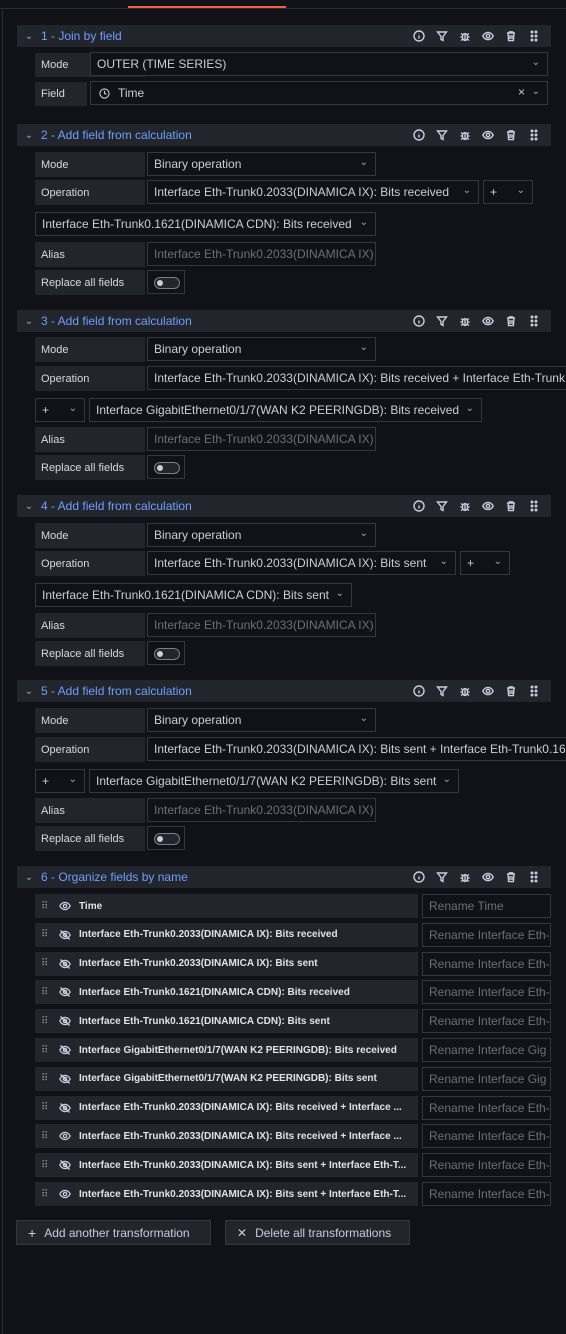 The height and width of the screenshot is (1334, 566). I want to click on transformation-header-6: ⌄ 6 - Organize fields by name, so click(284, 877).